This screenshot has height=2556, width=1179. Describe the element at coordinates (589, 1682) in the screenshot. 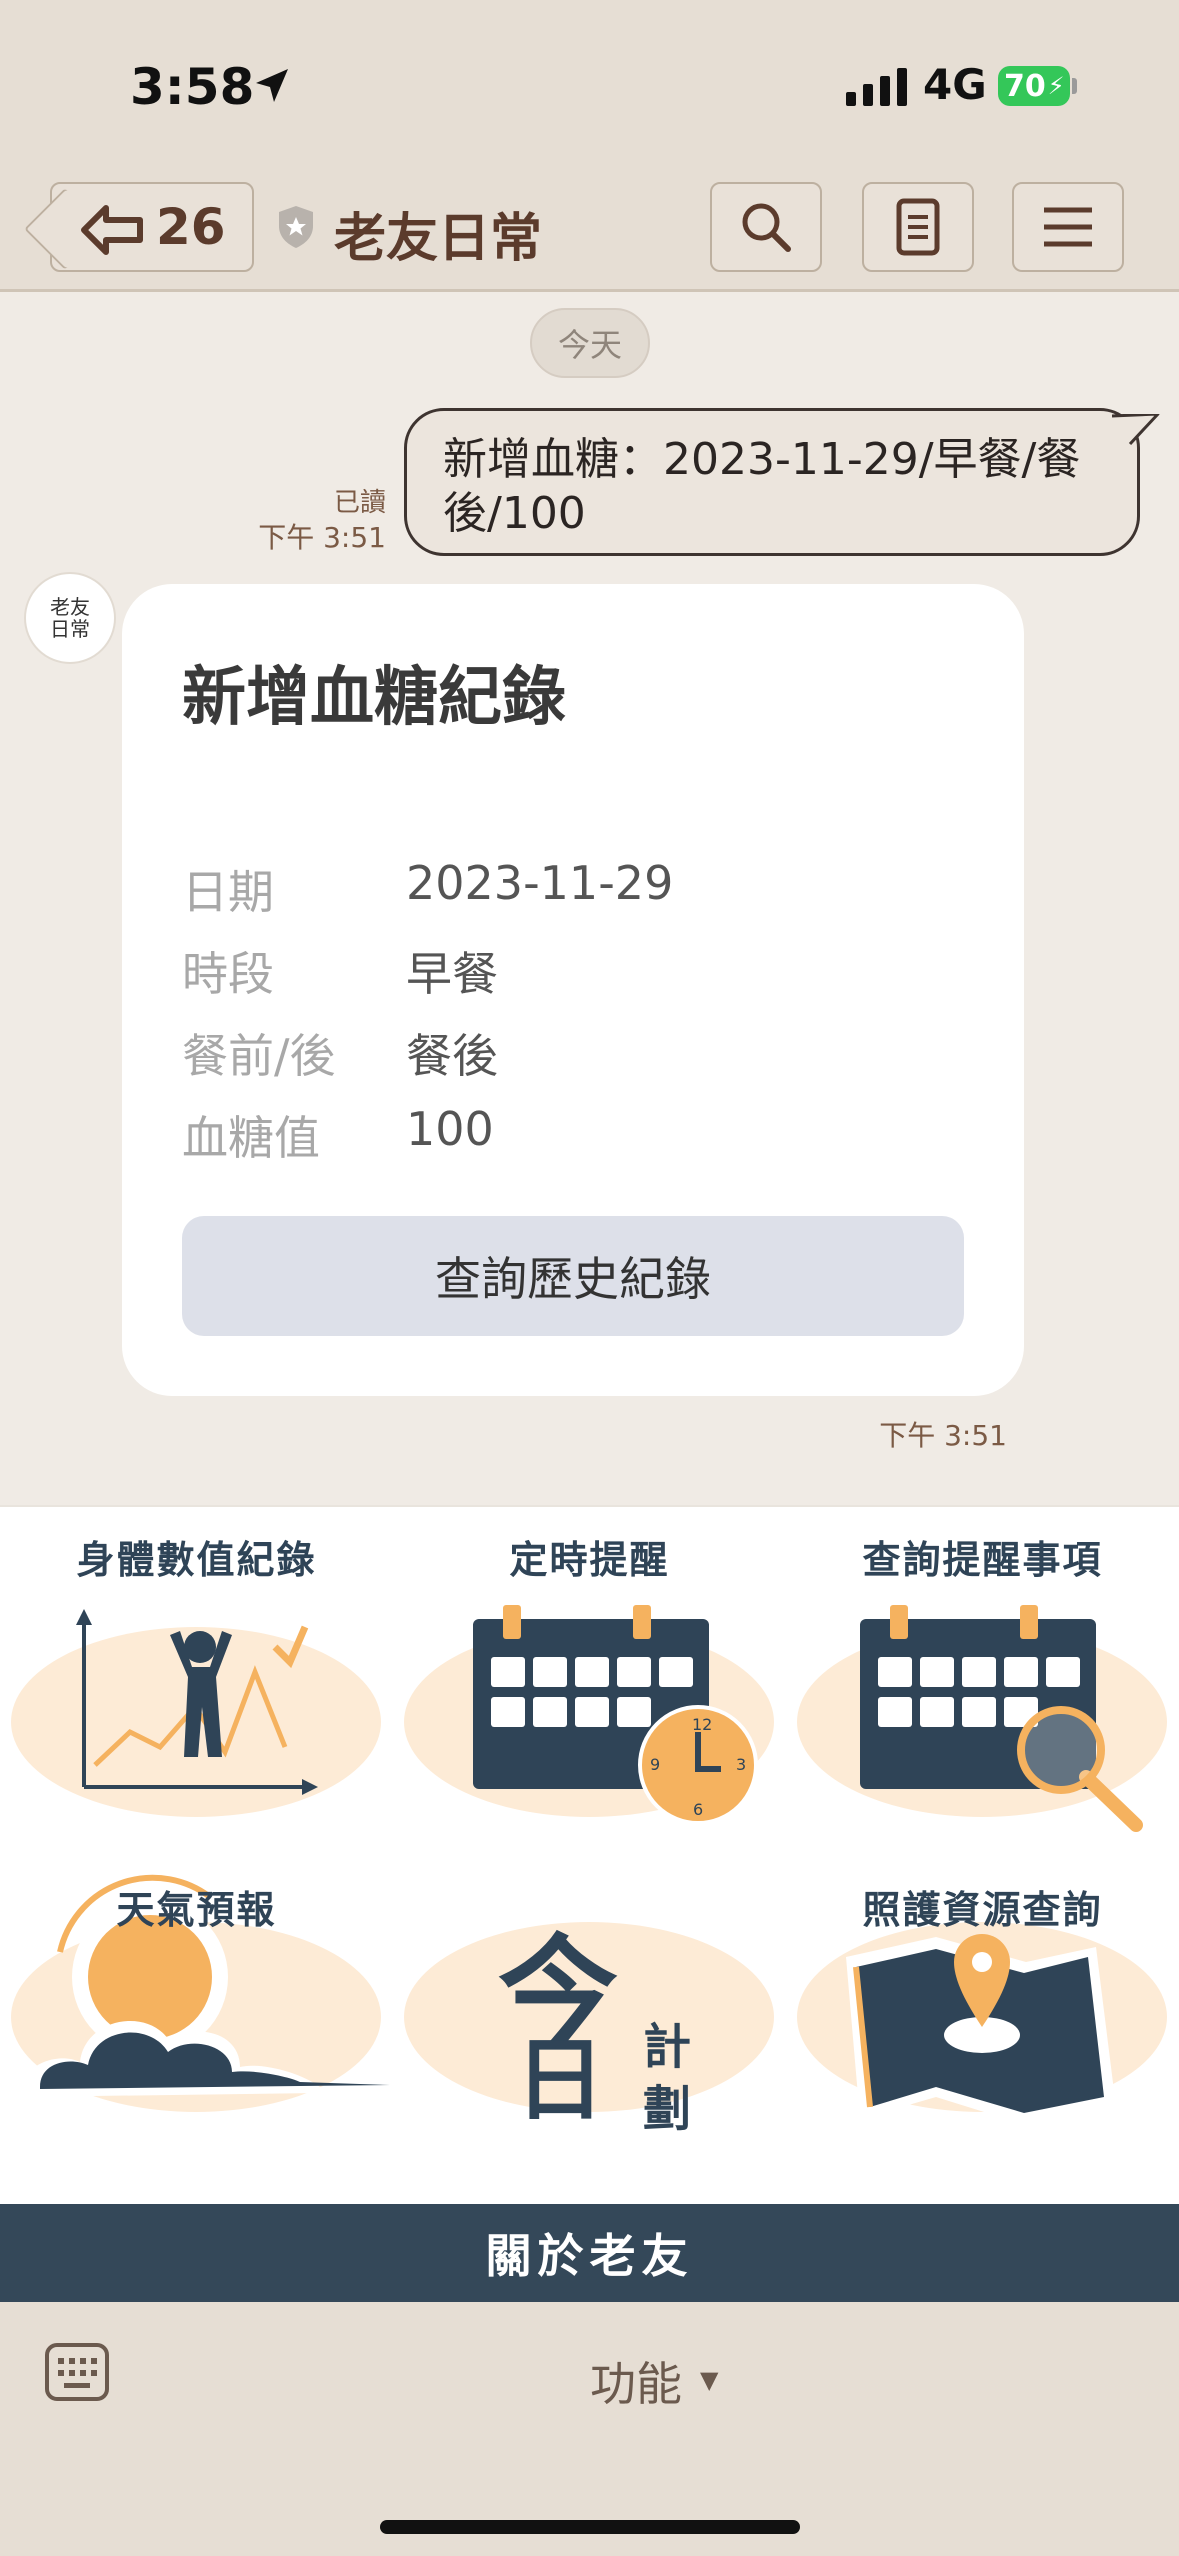

I see `menu-scheduled-reminder: 12 3 6 9 定時提醒` at that location.